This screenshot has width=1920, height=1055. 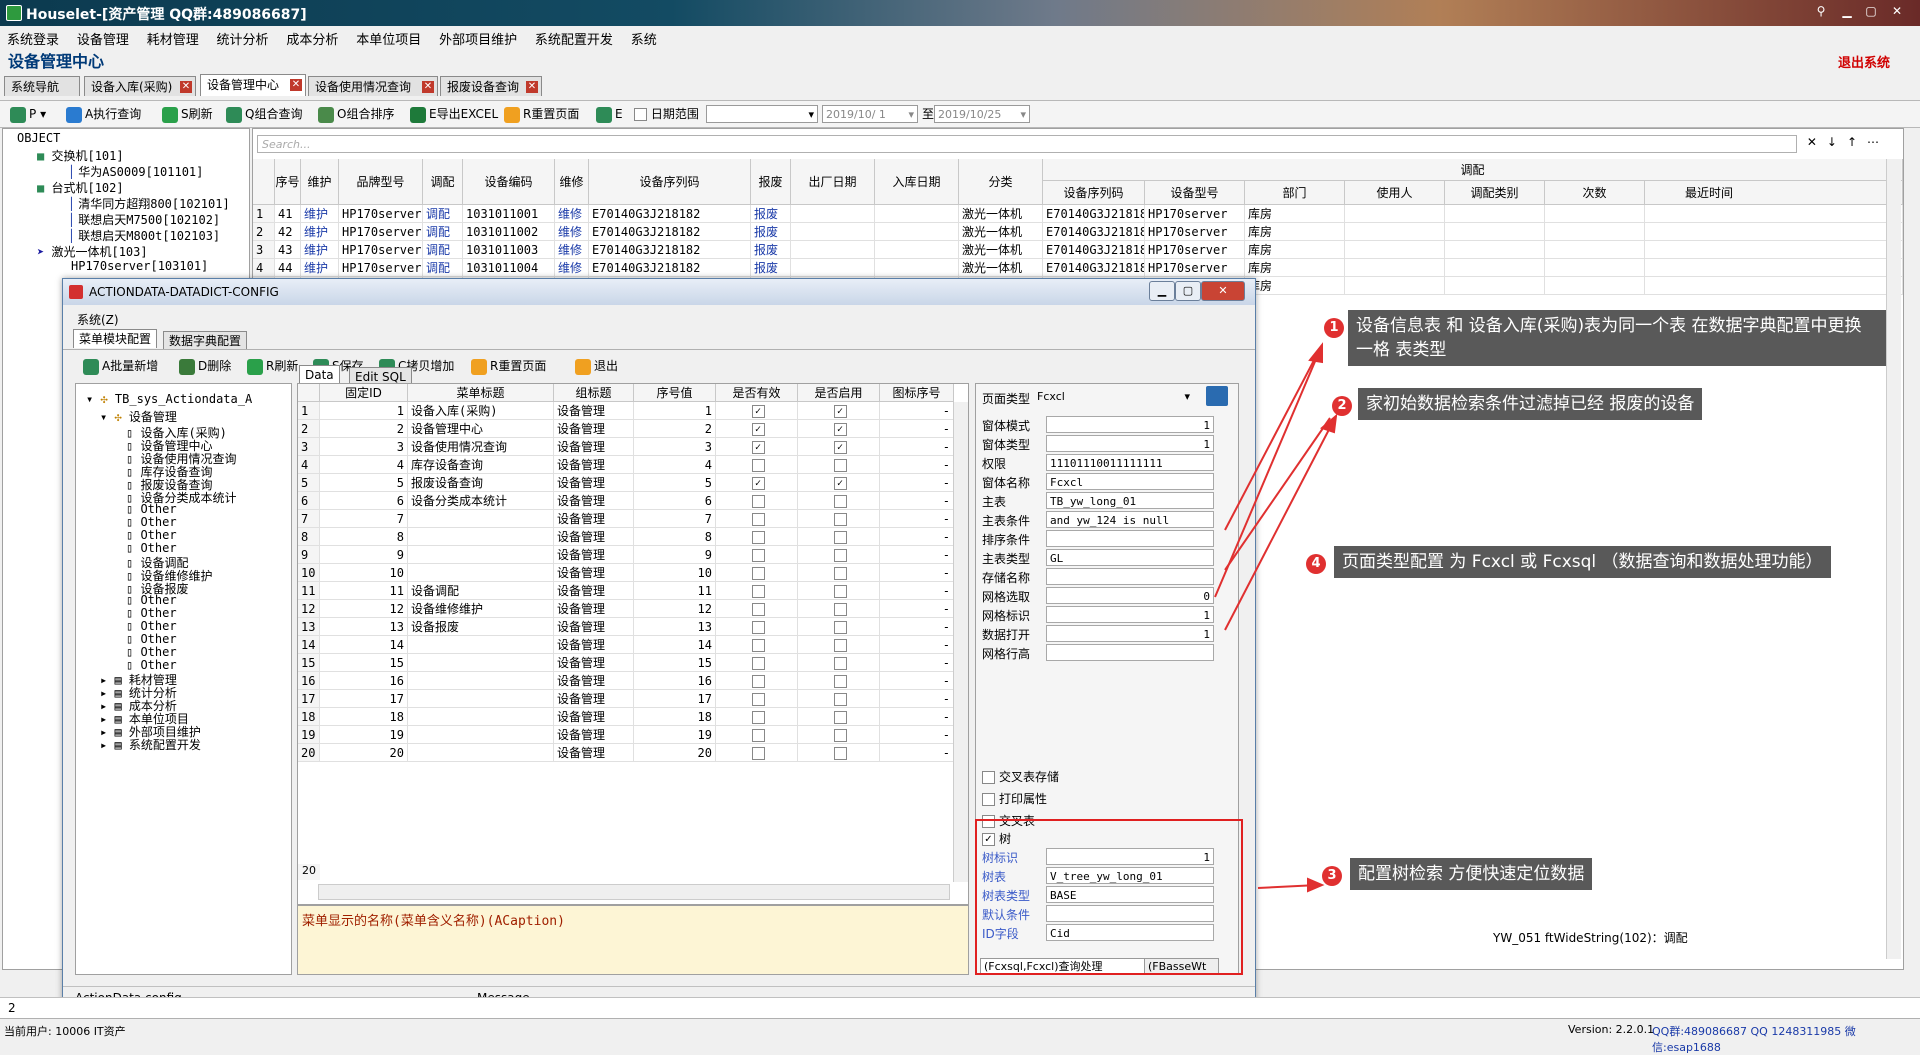 I want to click on annotation-number: 1, so click(x=1334, y=328).